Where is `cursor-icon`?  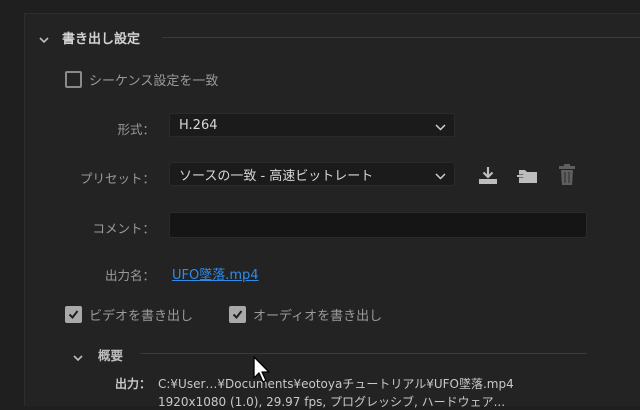 cursor-icon is located at coordinates (262, 372).